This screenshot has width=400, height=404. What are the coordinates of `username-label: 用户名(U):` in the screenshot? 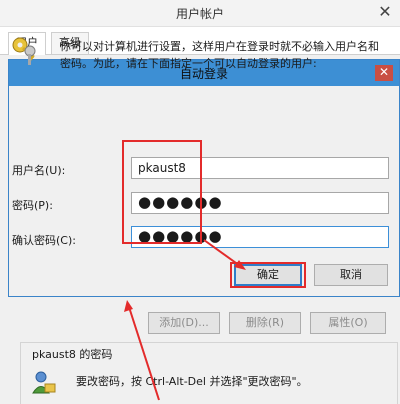 It's located at (39, 170).